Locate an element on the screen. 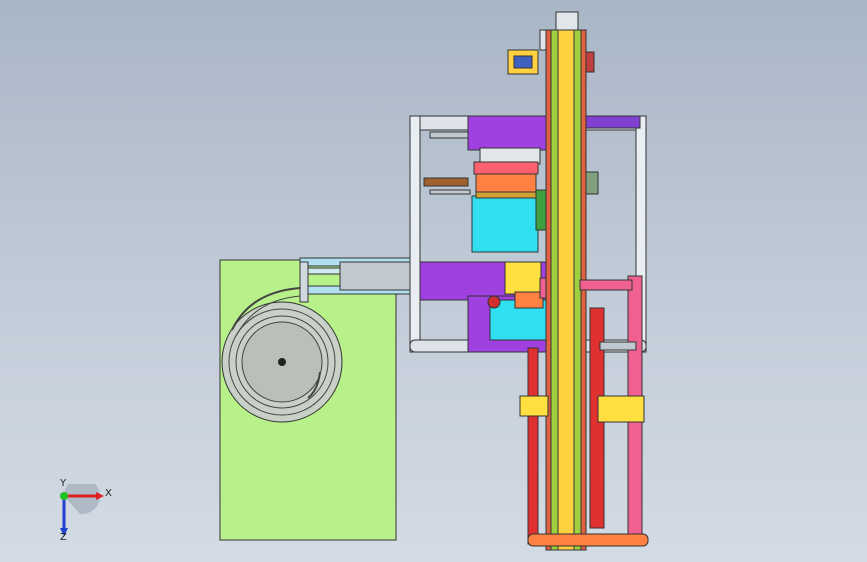 The height and width of the screenshot is (562, 867). origin-triad-icon: X Y Z is located at coordinates (85, 511).